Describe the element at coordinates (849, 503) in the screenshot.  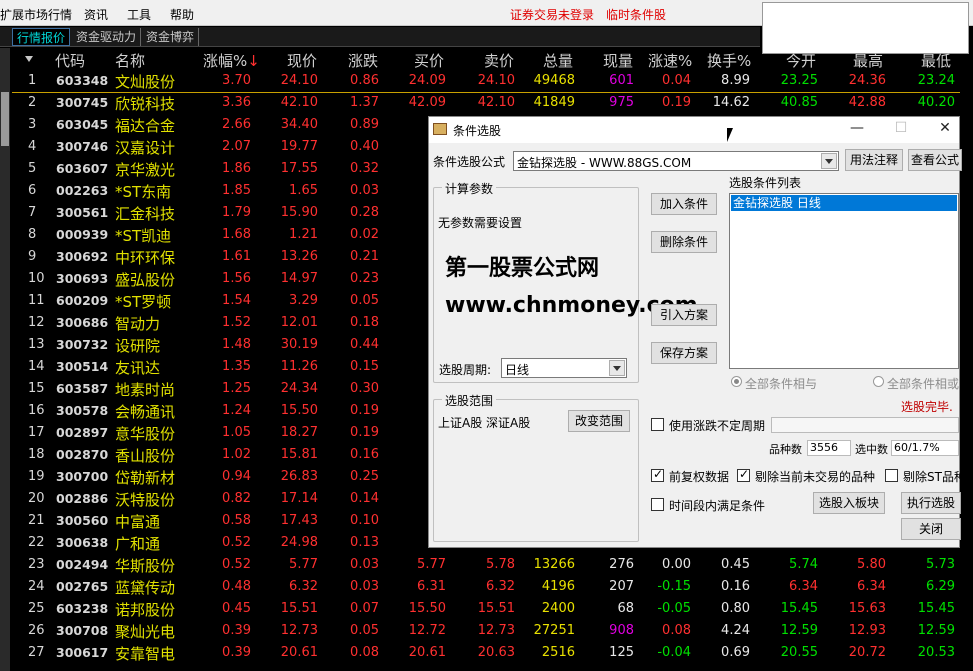
I see `to-block-button: 选股入板块` at that location.